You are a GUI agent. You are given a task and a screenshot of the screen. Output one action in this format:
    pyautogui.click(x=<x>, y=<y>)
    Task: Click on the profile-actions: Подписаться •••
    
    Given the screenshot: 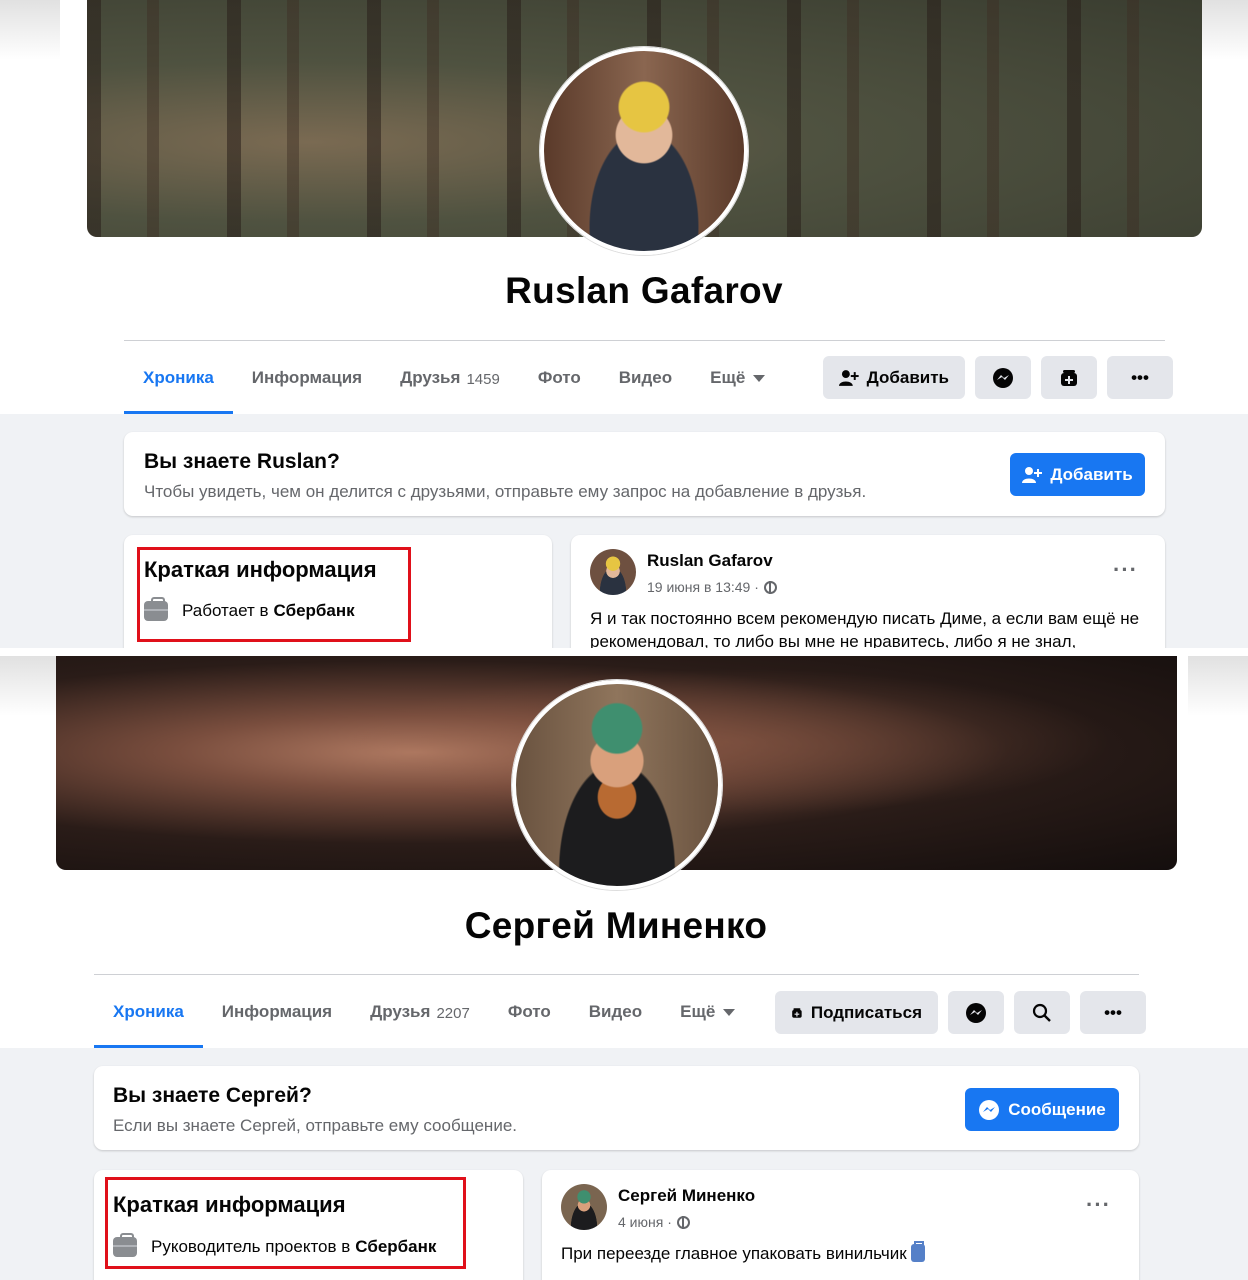 What is the action you would take?
    pyautogui.click(x=960, y=1012)
    